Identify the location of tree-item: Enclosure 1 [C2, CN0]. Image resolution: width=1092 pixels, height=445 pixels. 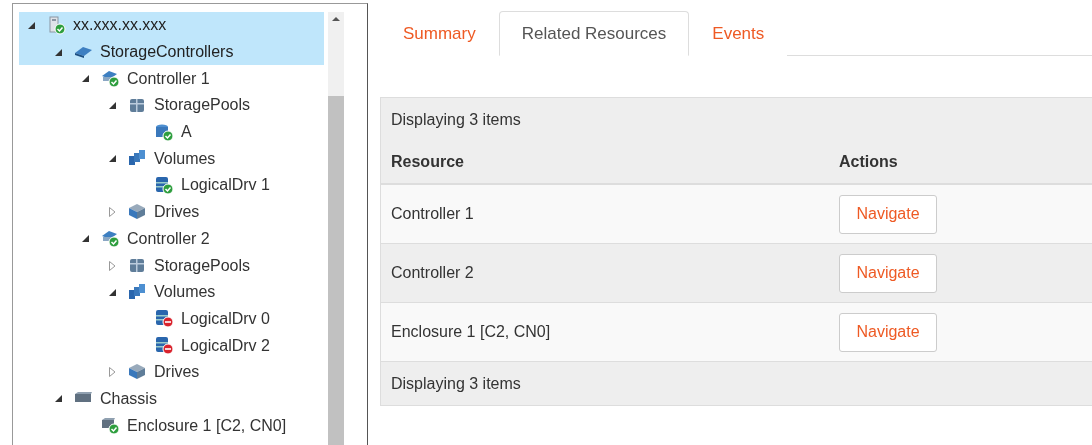
(171, 425).